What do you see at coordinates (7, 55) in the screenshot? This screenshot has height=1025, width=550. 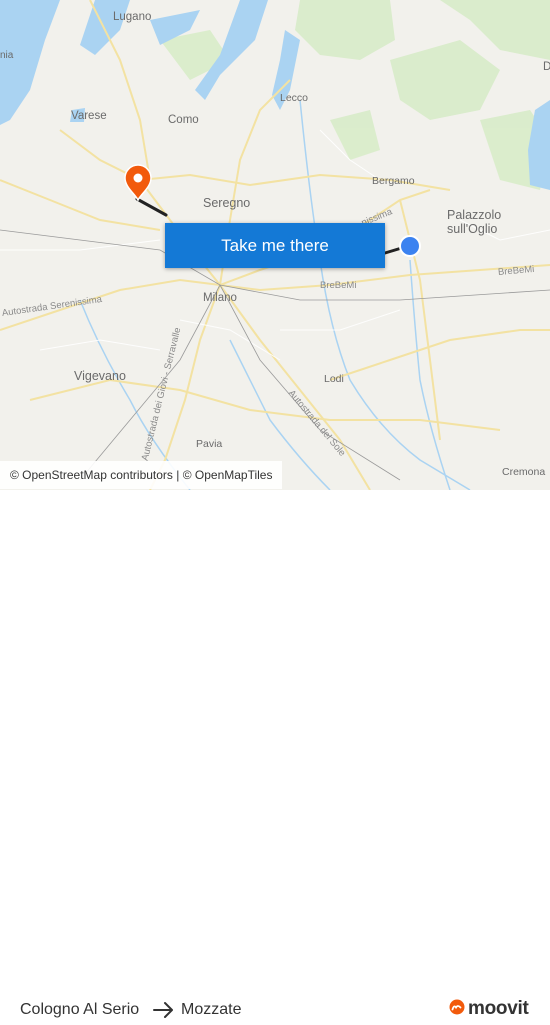 I see `place-label-edge-west: nia` at bounding box center [7, 55].